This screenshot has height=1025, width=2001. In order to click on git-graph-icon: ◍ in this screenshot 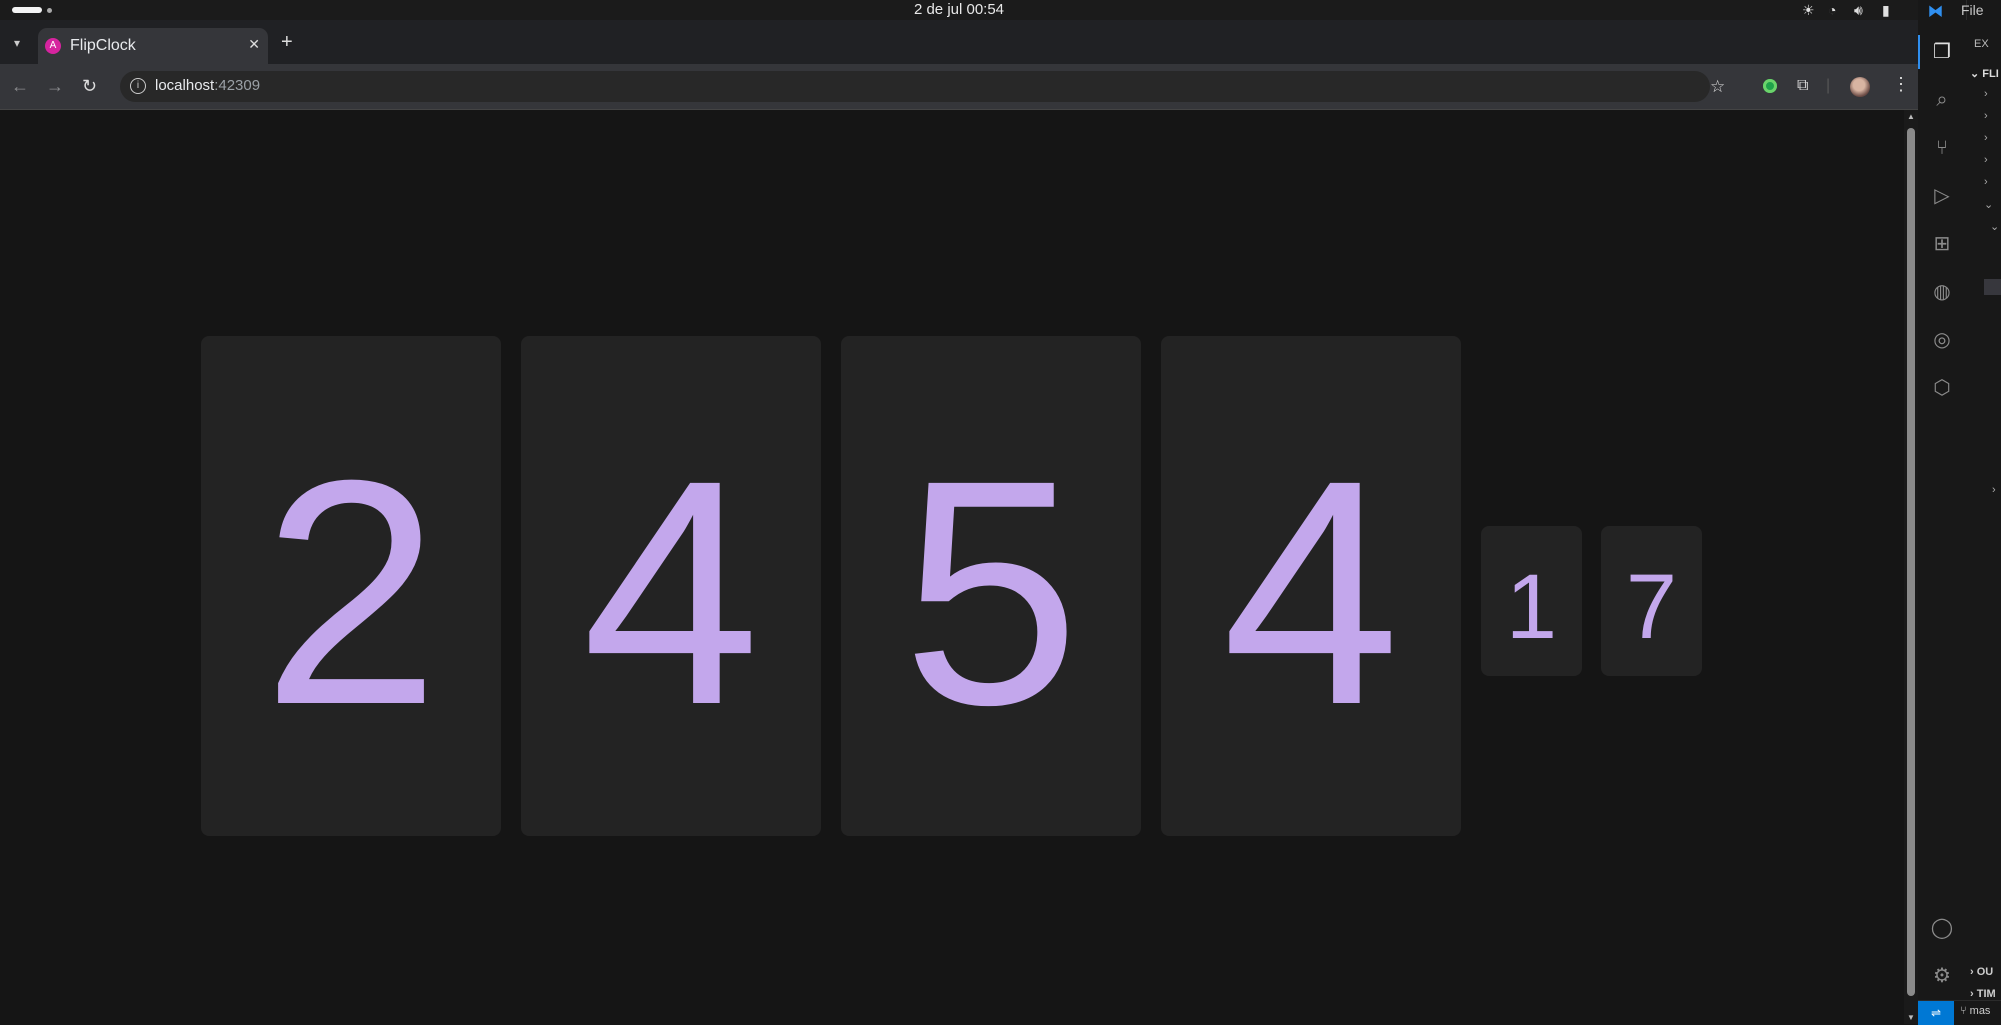, I will do `click(1942, 292)`.